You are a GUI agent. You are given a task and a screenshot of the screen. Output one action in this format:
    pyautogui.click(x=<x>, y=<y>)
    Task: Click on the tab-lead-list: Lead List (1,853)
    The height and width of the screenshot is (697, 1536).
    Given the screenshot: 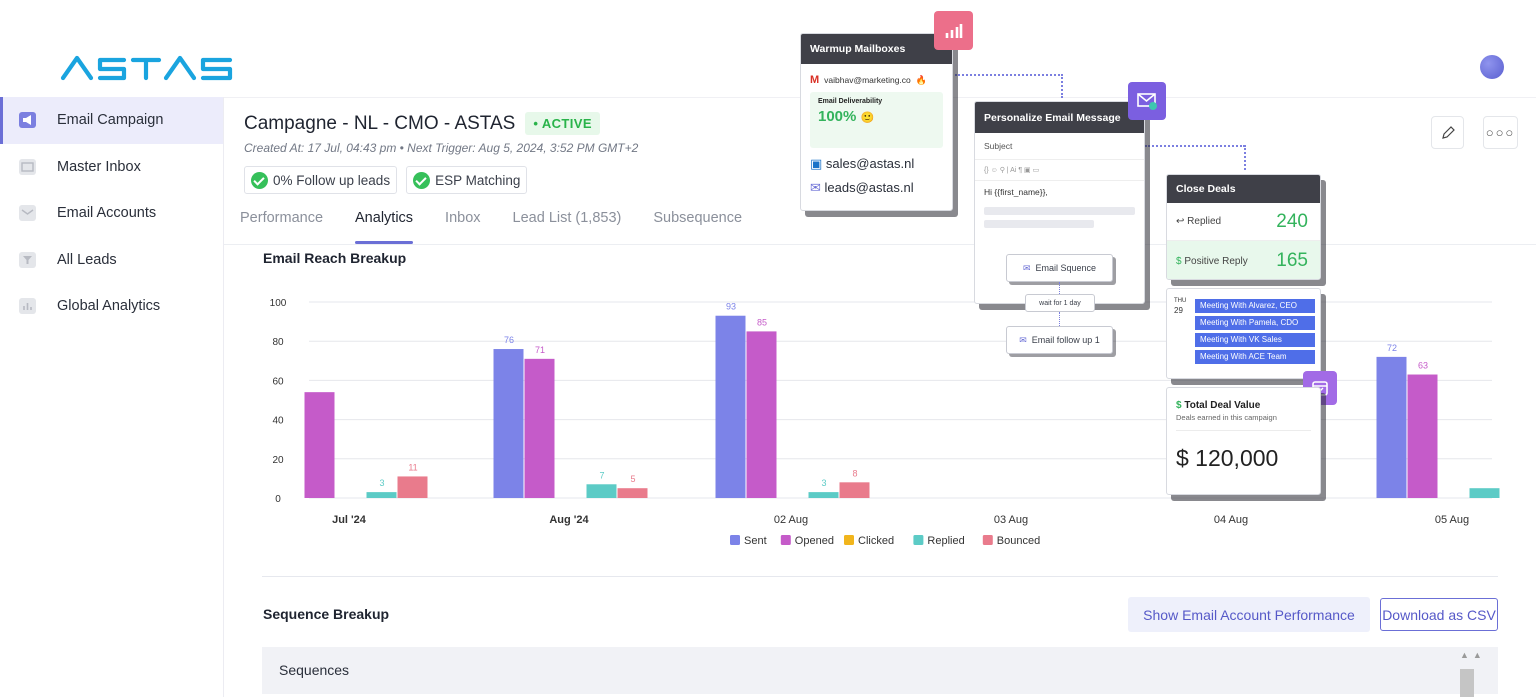 What is the action you would take?
    pyautogui.click(x=567, y=227)
    